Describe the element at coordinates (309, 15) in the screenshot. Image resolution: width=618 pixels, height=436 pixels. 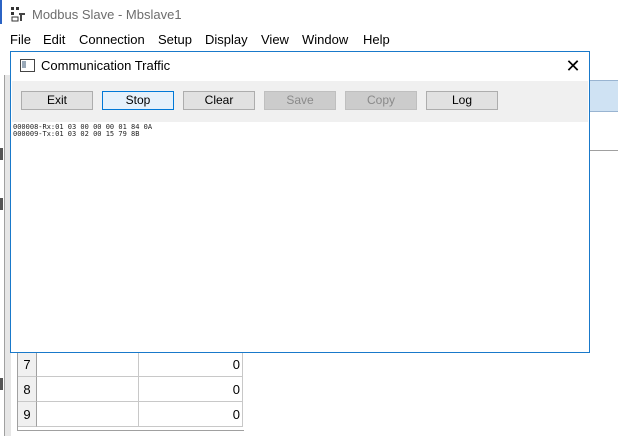
I see `app-title-bar: Modbus Slave - Mbslave1` at that location.